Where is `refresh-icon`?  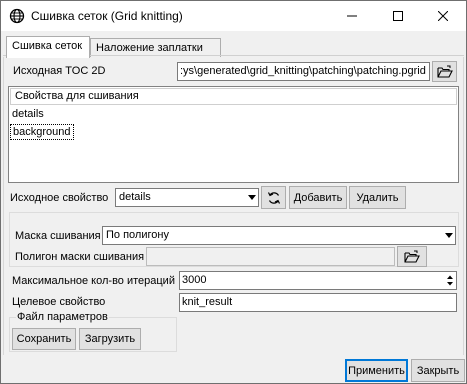 refresh-icon is located at coordinates (273, 197).